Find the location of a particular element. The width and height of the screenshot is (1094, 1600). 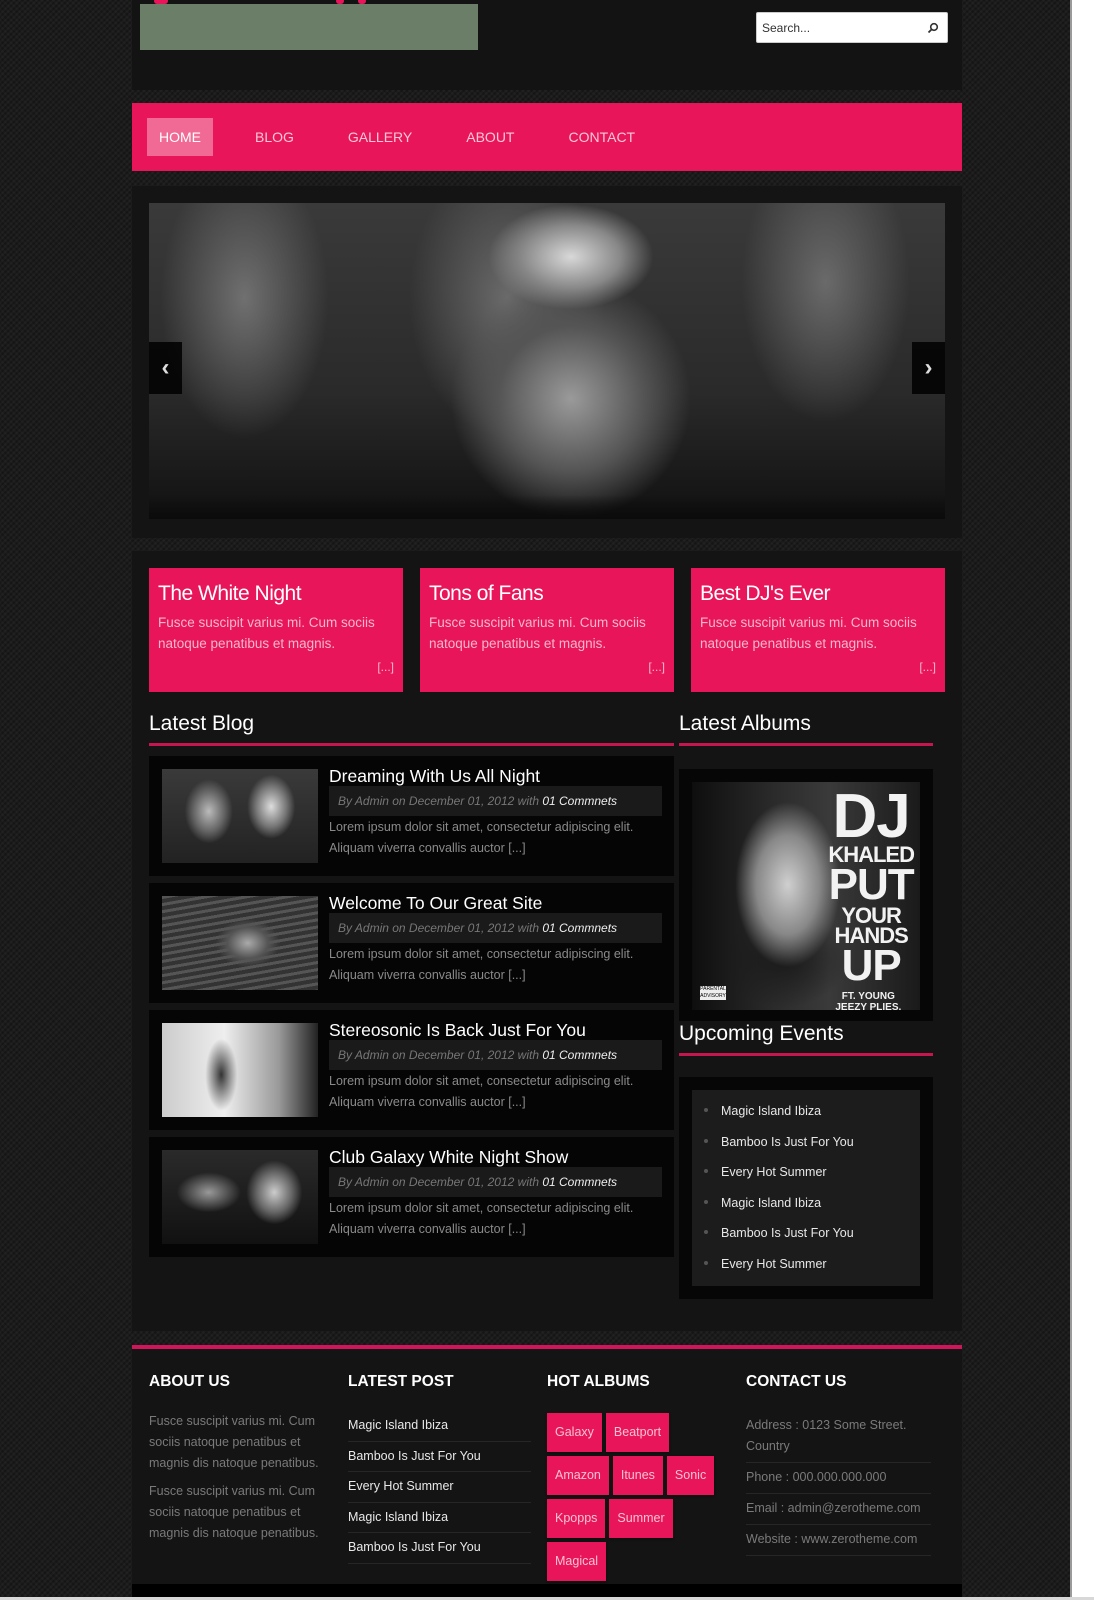

chevron-left-icon: ‹ is located at coordinates (165, 367).